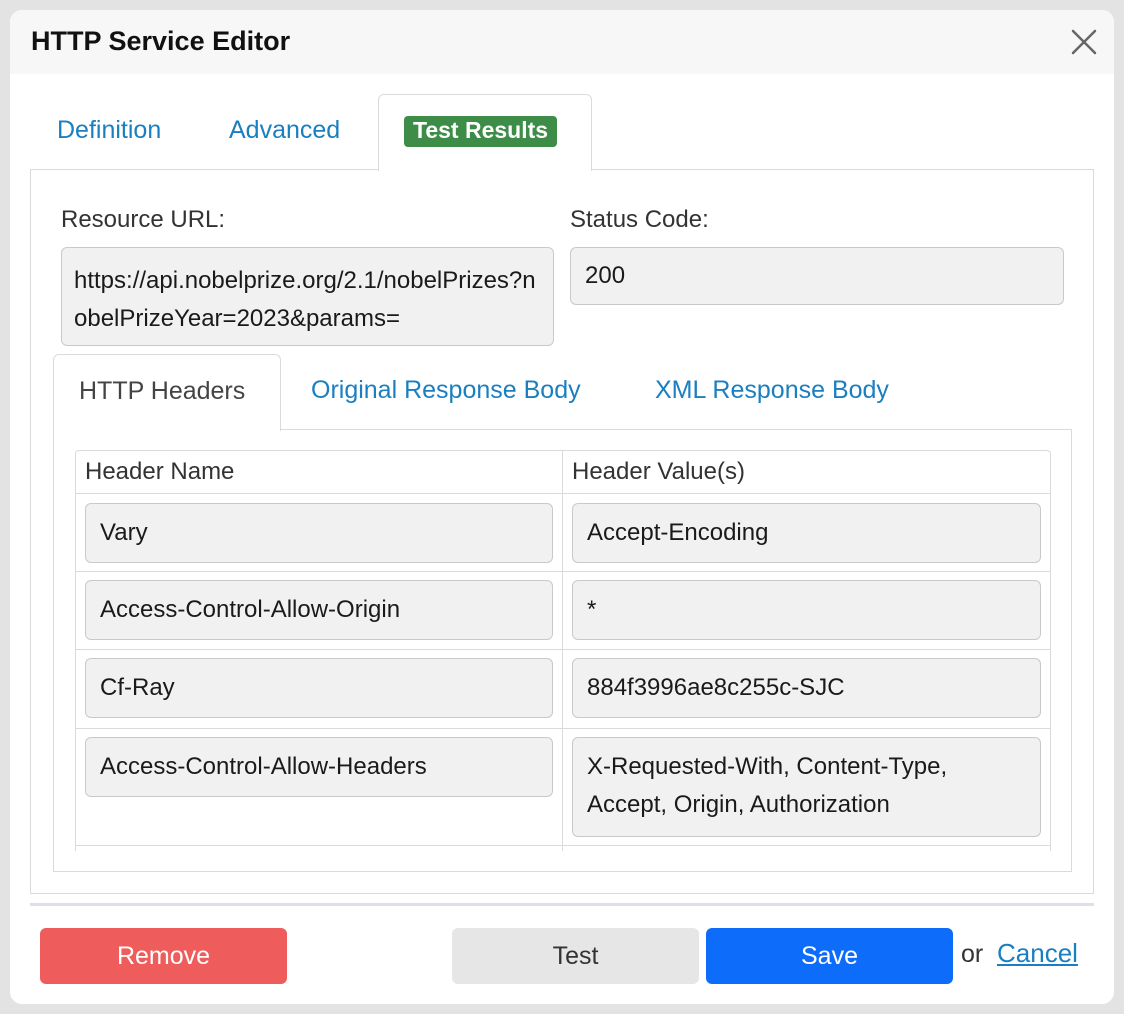 The height and width of the screenshot is (1014, 1124). What do you see at coordinates (829, 956) in the screenshot?
I see `save-button: Save` at bounding box center [829, 956].